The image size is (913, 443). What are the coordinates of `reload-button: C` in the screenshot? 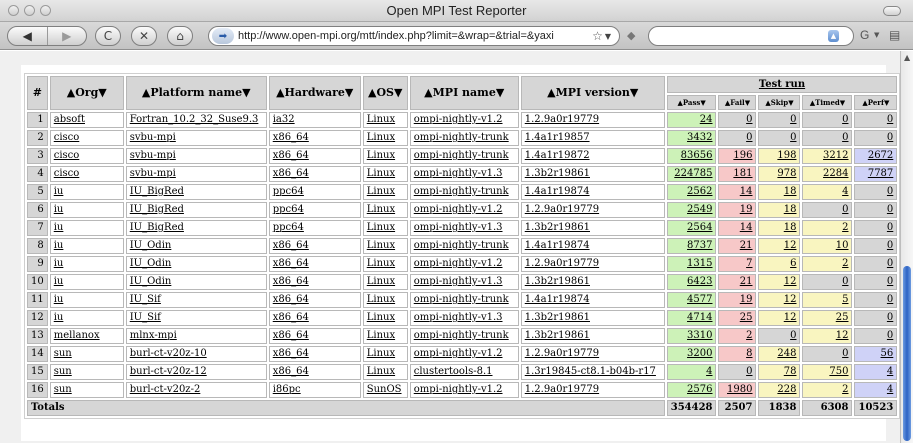 It's located at (108, 36).